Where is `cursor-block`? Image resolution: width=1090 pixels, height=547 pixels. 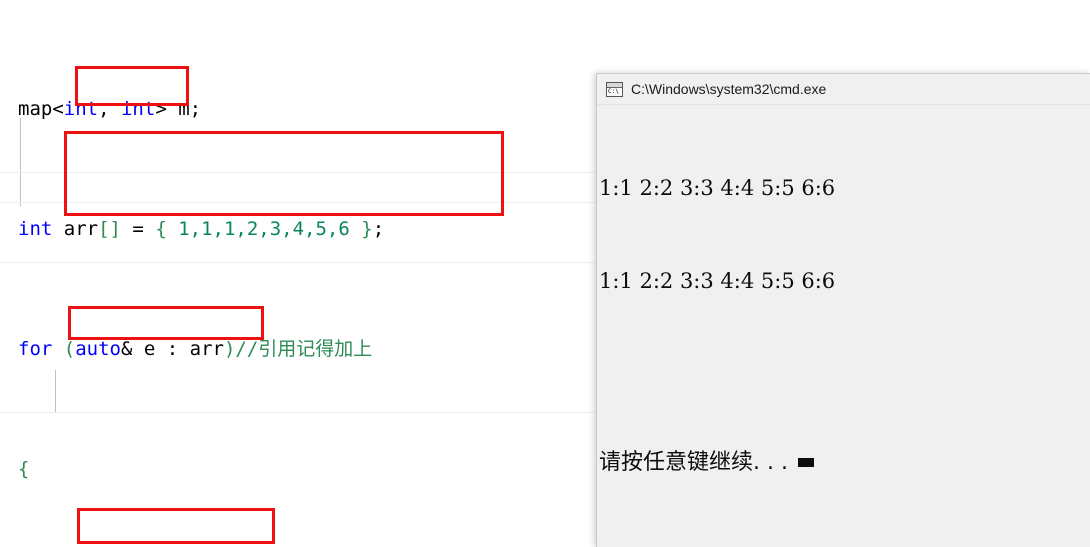
cursor-block is located at coordinates (805, 462).